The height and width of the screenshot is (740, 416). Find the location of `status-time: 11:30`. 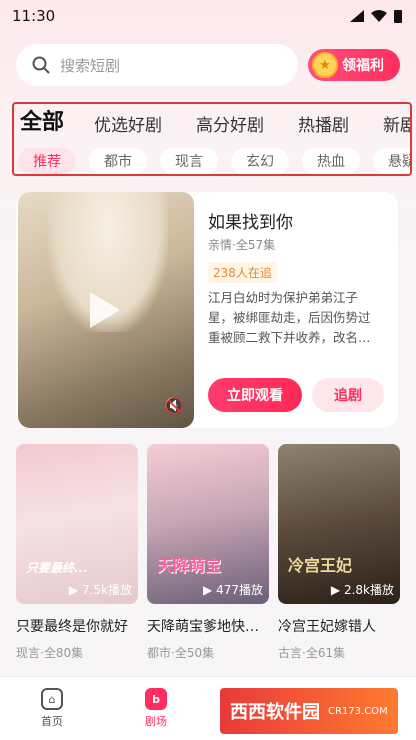

status-time: 11:30 is located at coordinates (34, 16).